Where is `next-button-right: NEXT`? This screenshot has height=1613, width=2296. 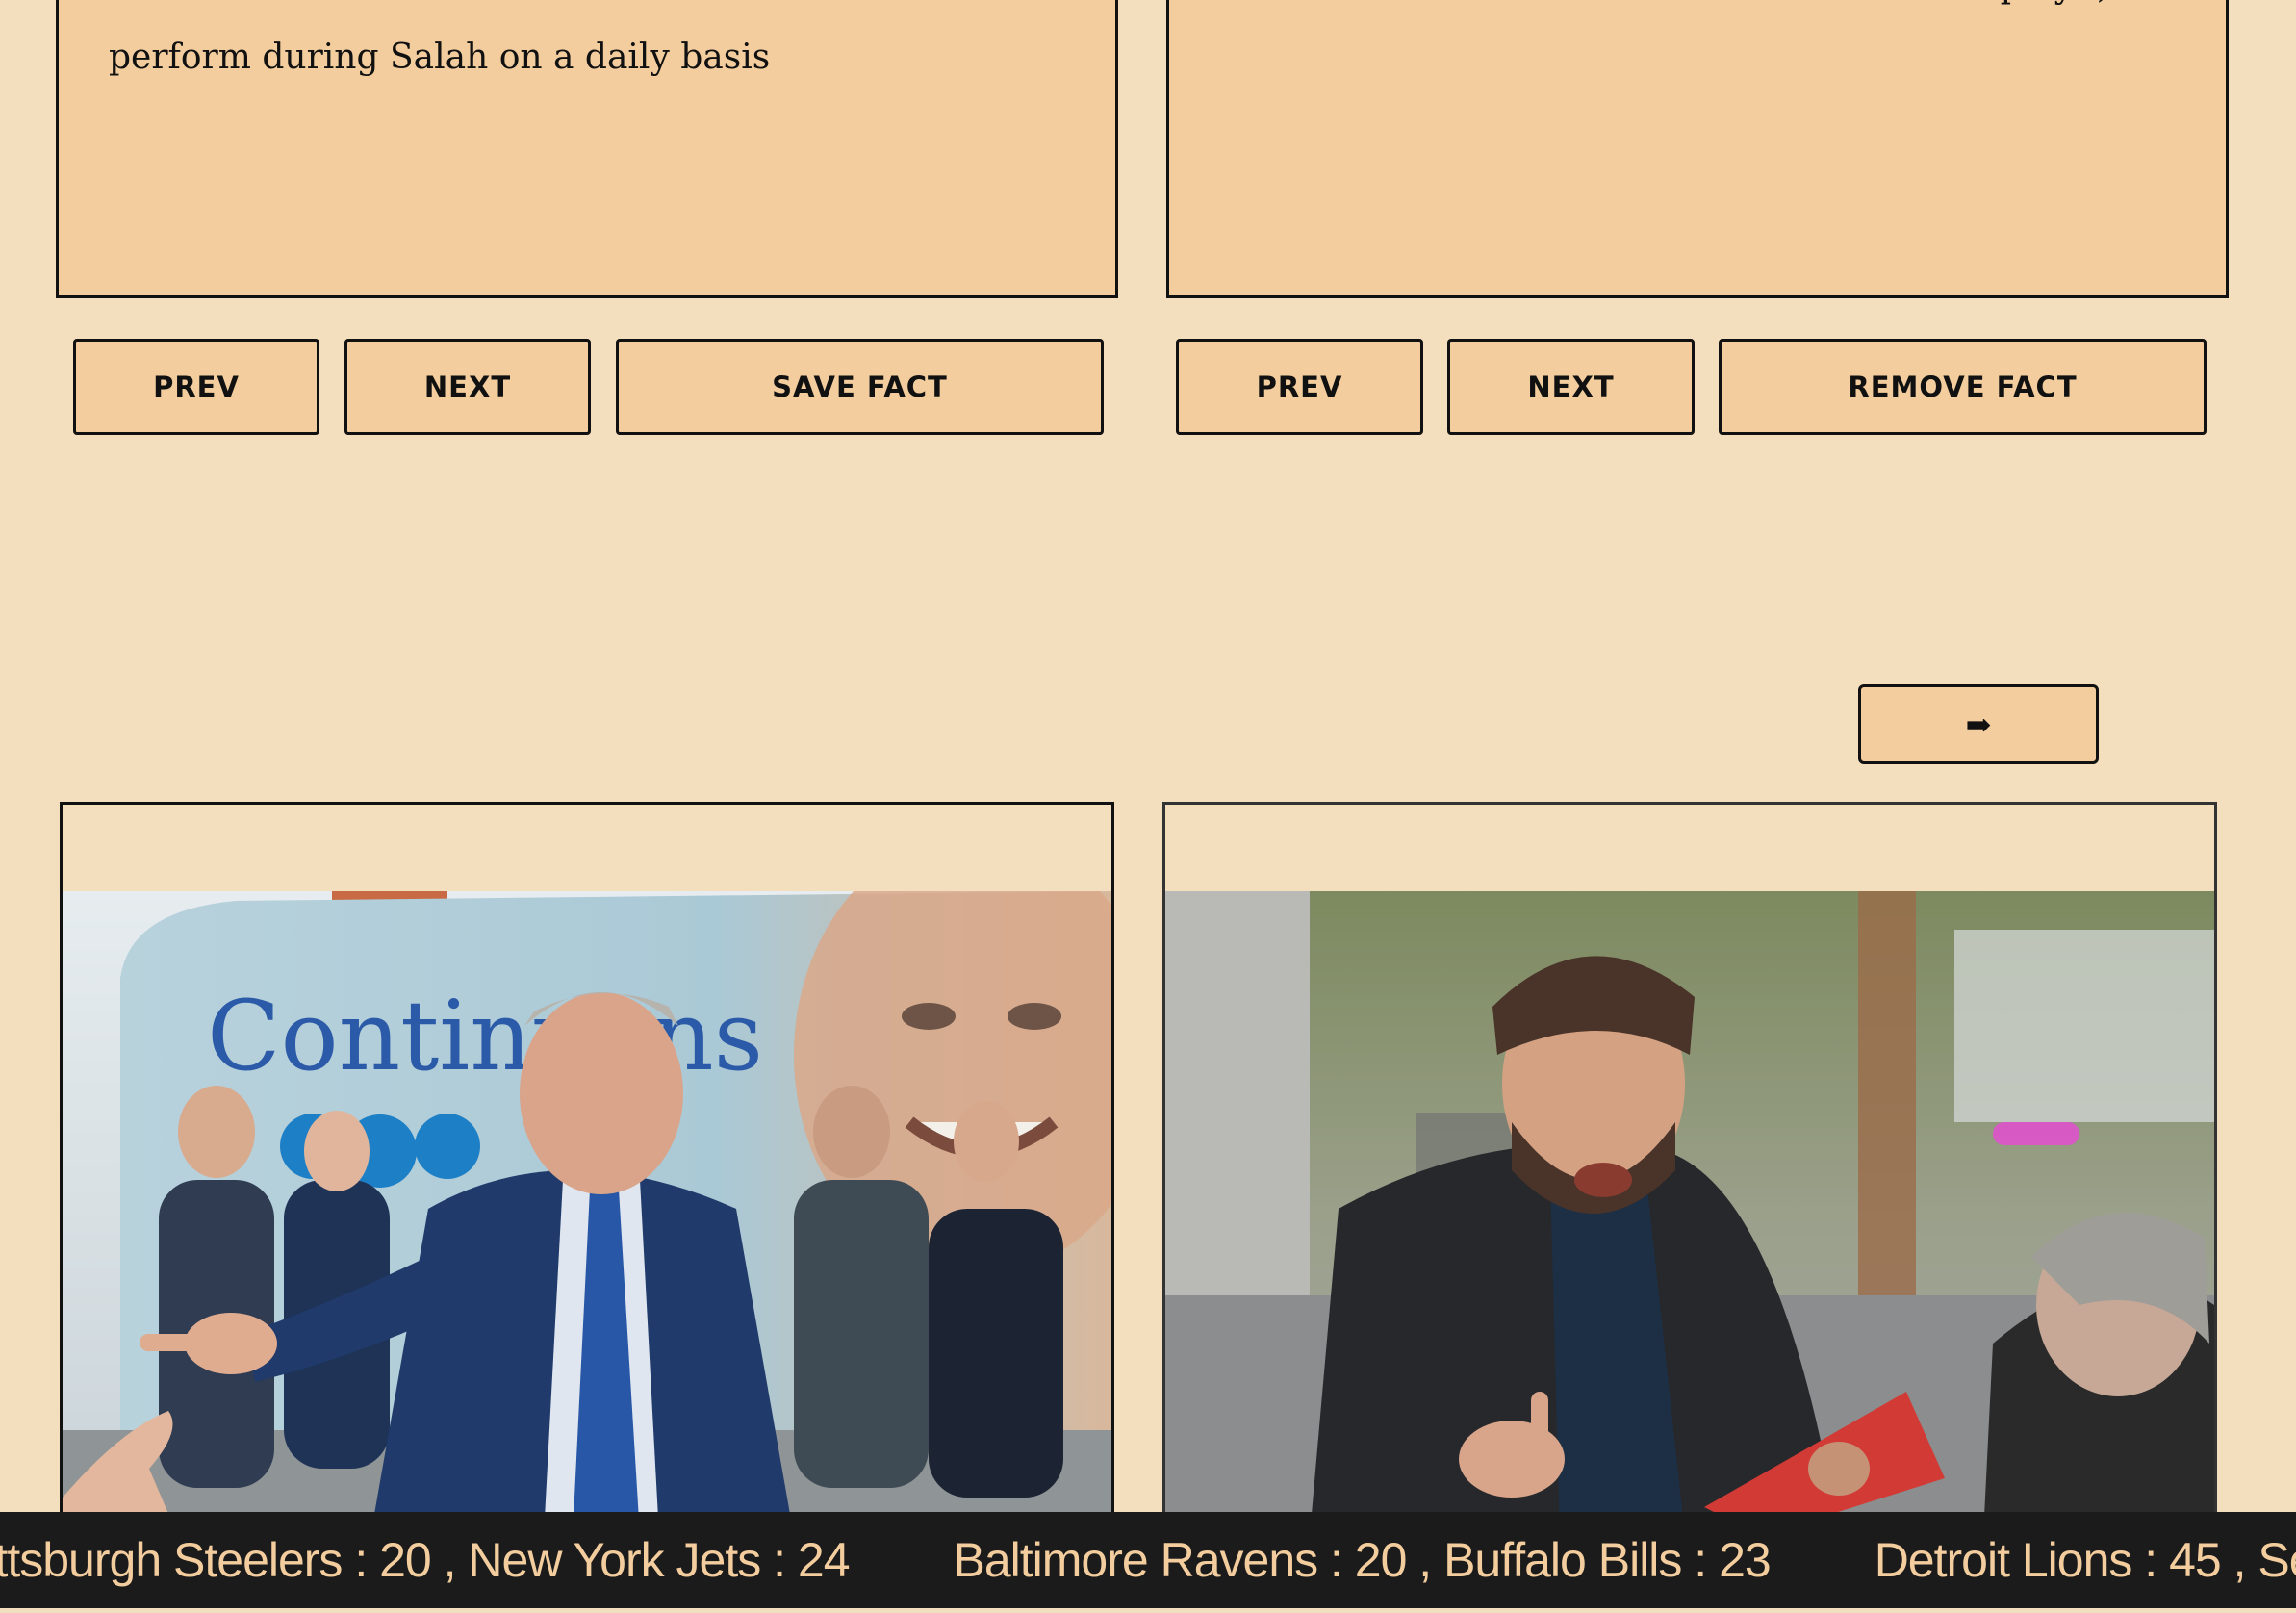
next-button-right: NEXT is located at coordinates (1571, 387).